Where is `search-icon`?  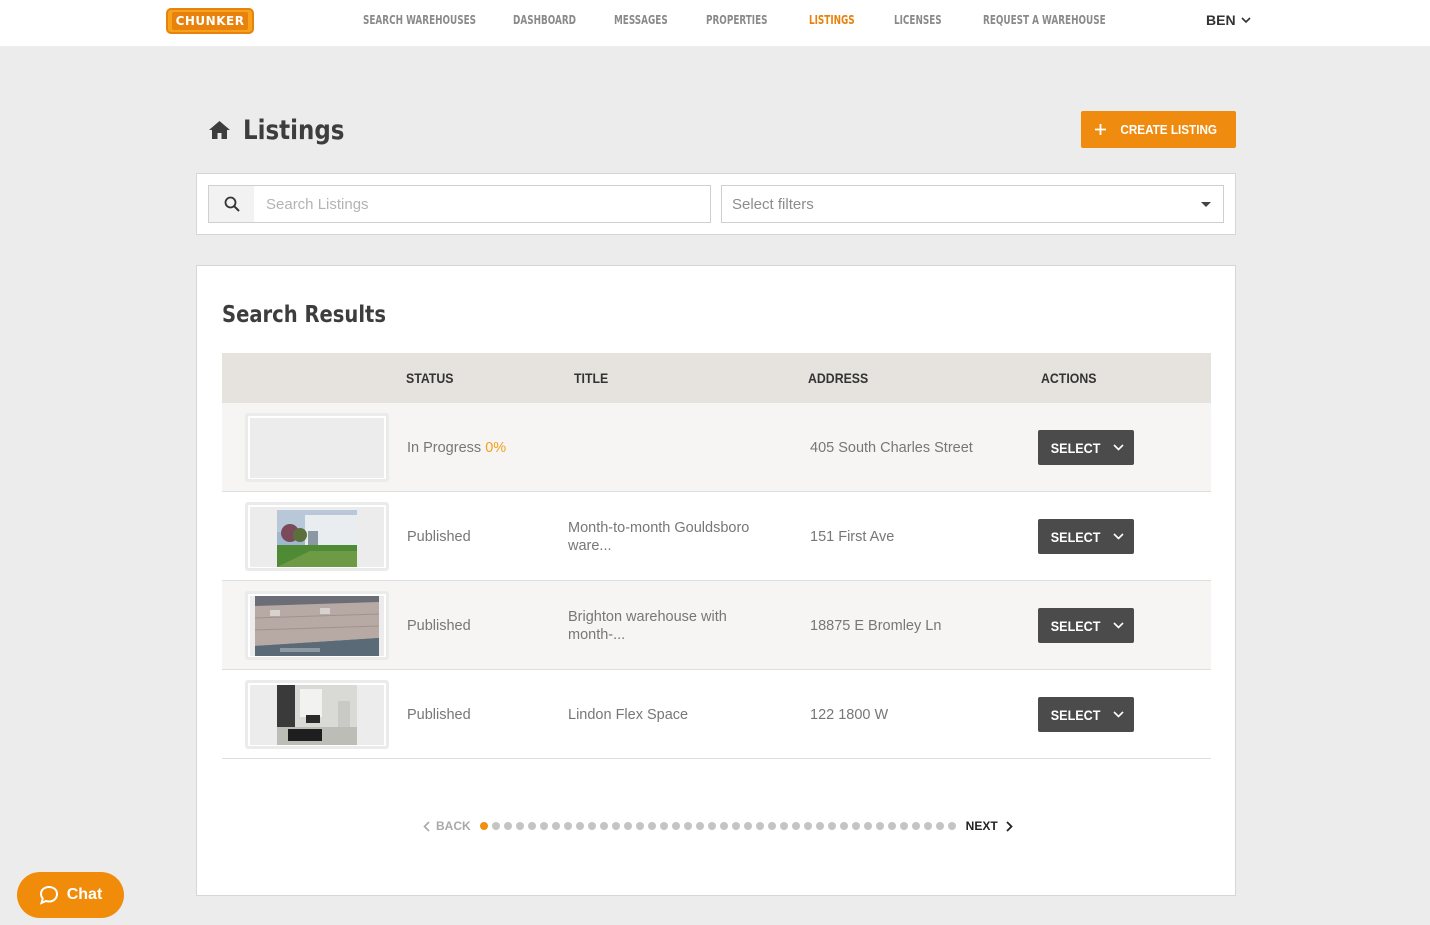 search-icon is located at coordinates (232, 204).